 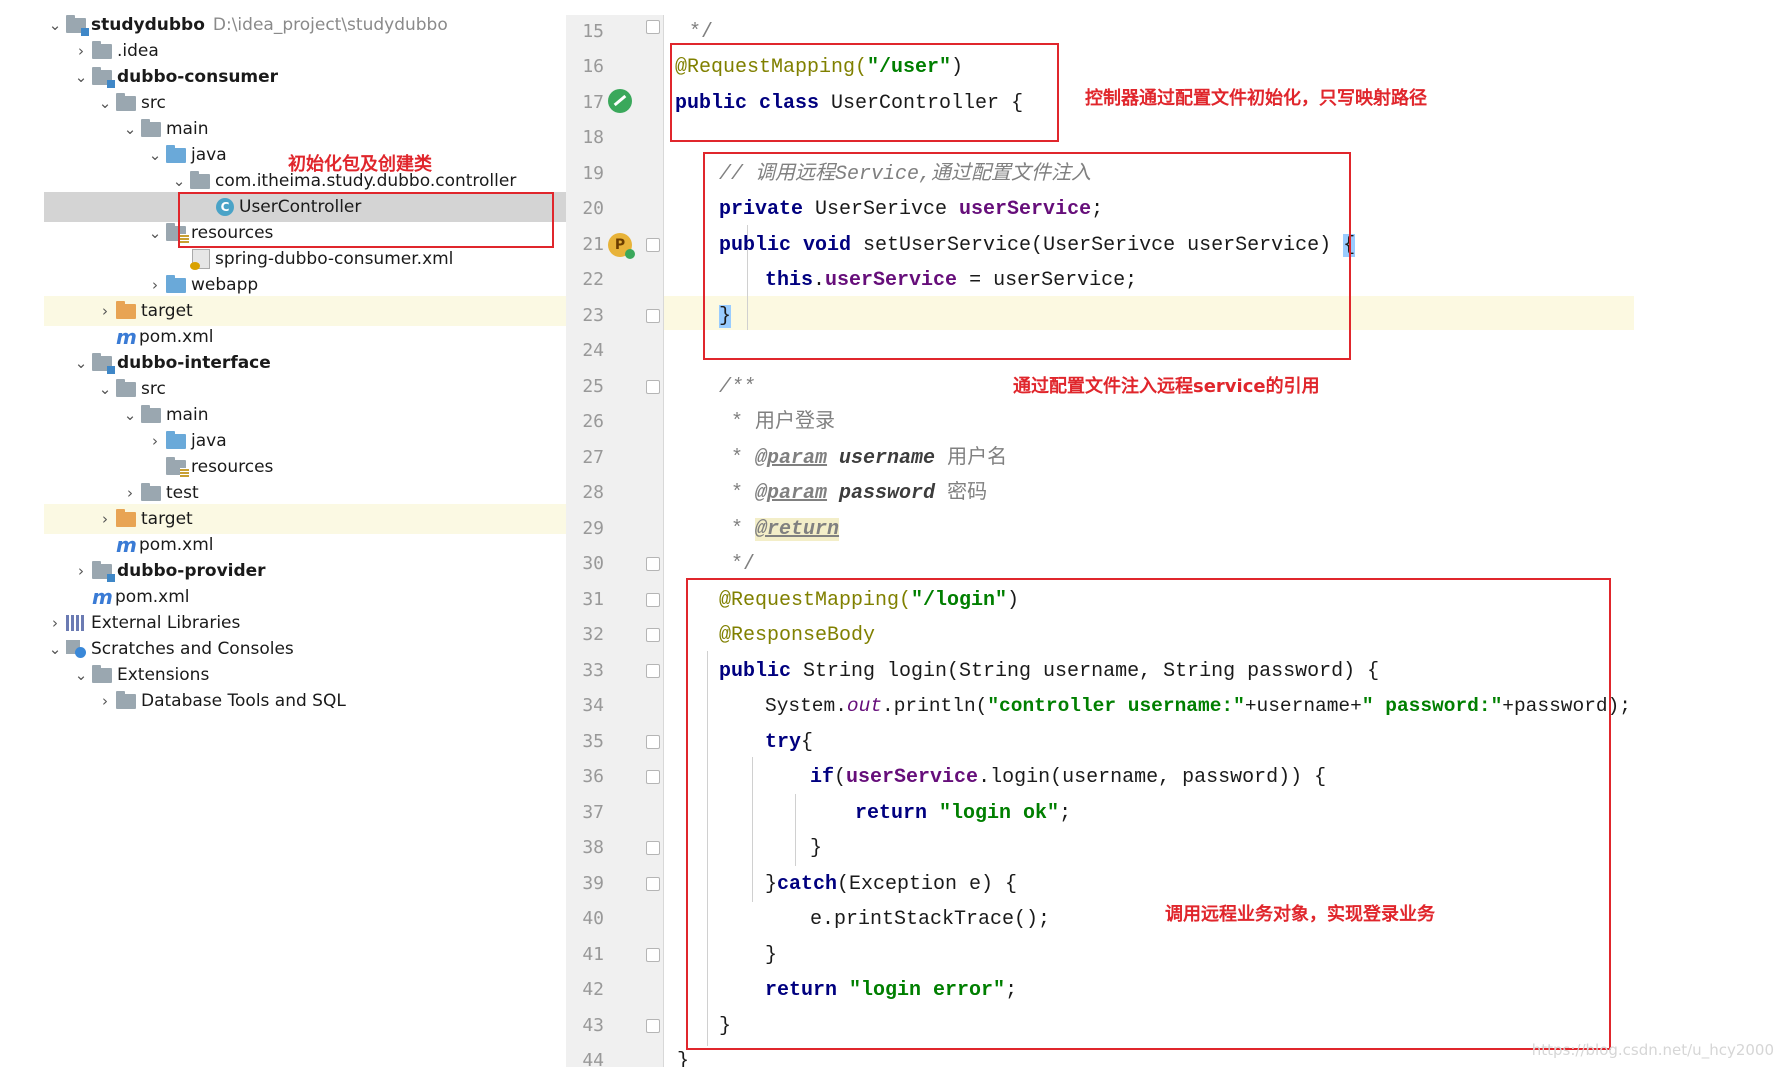 What do you see at coordinates (593, 989) in the screenshot?
I see `line-number: 42` at bounding box center [593, 989].